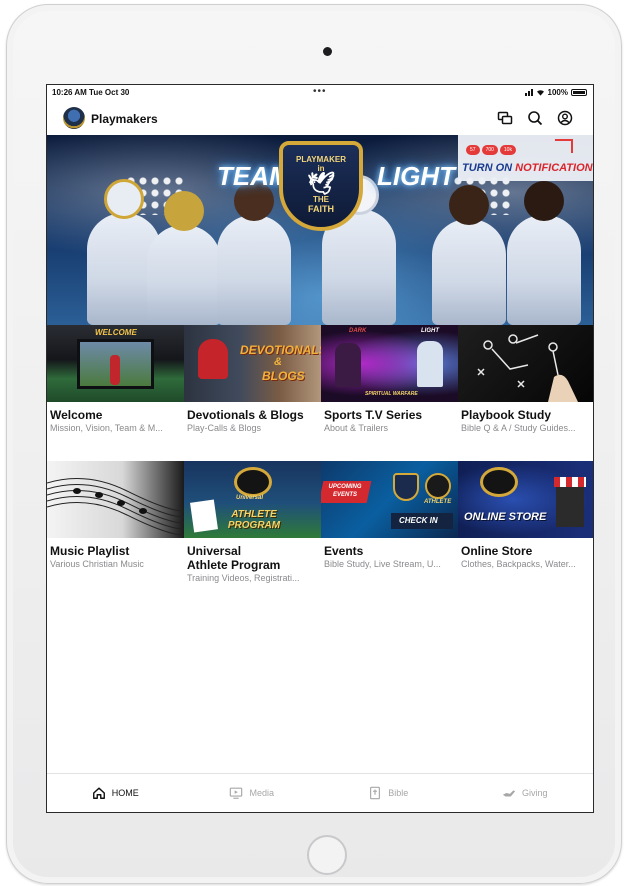 The image size is (626, 886). I want to click on chat-icon, so click(505, 118).